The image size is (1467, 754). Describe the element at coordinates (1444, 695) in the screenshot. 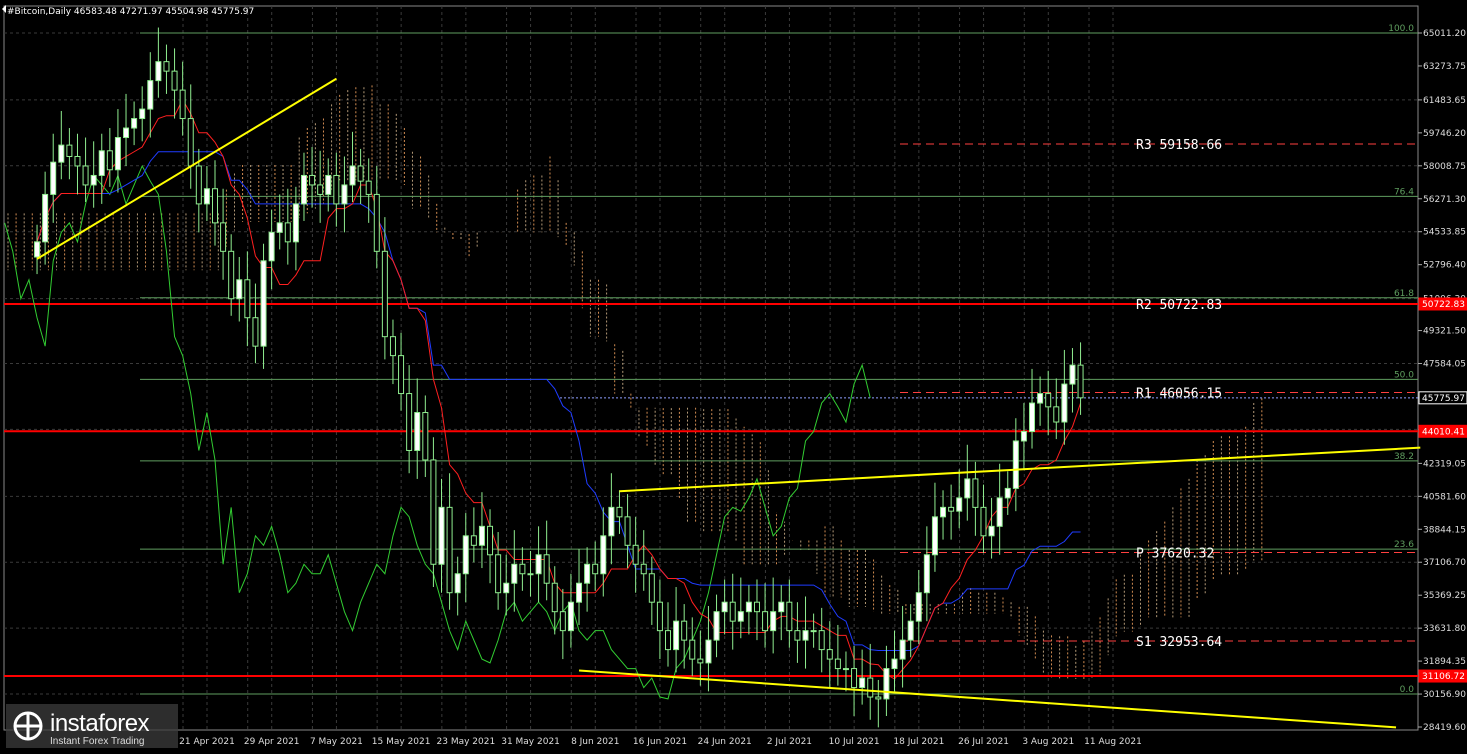

I see `y-tick-label: 30156.90` at that location.